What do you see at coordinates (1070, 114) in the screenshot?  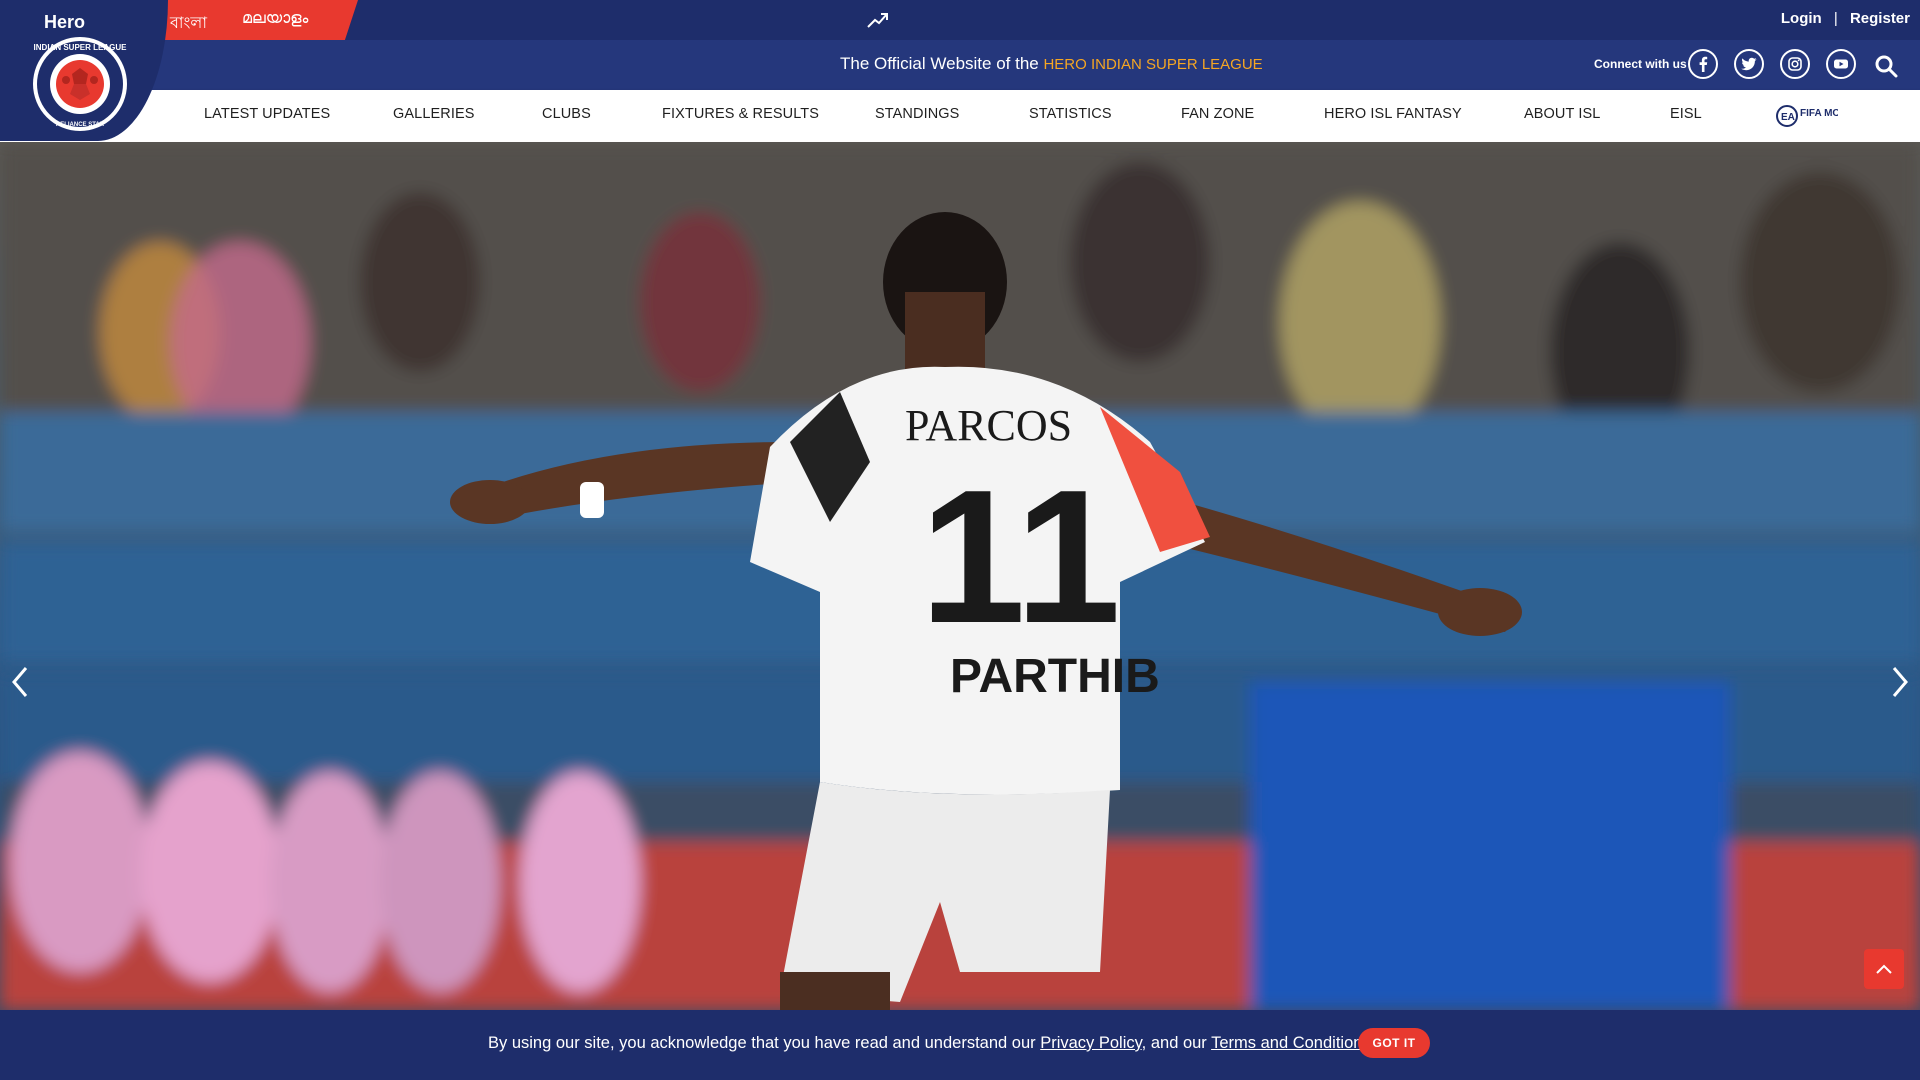 I see `nav-statistics: STATISTICS` at bounding box center [1070, 114].